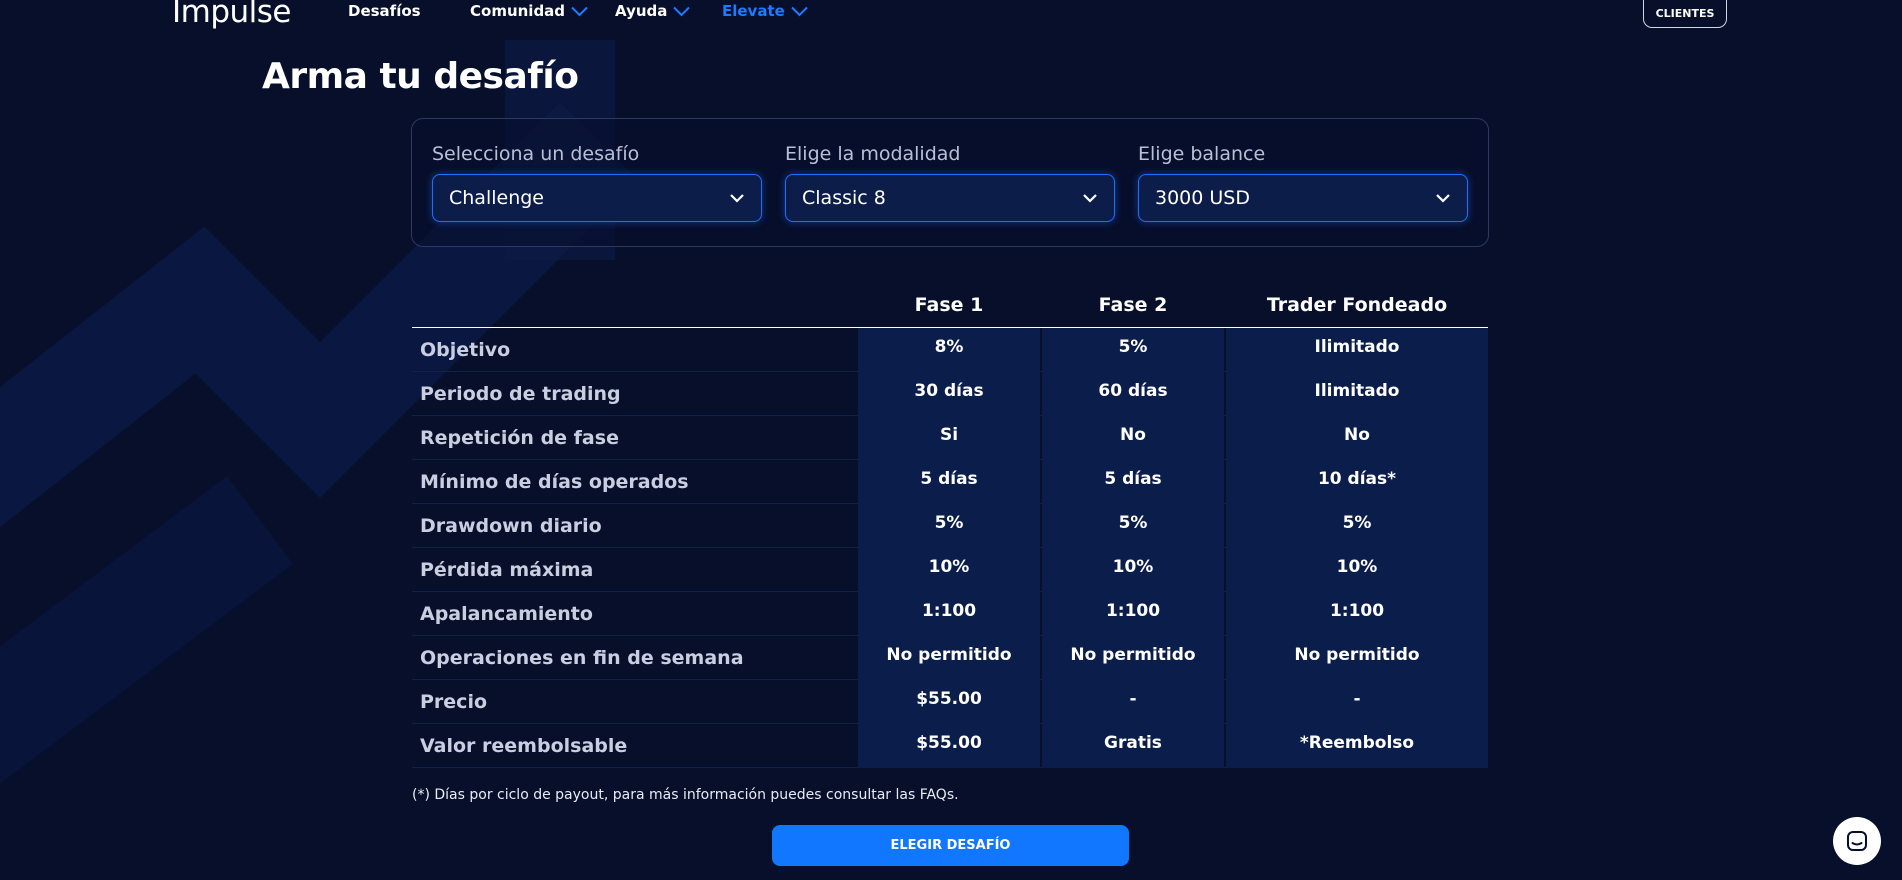  I want to click on table-cell: 8%, so click(949, 350).